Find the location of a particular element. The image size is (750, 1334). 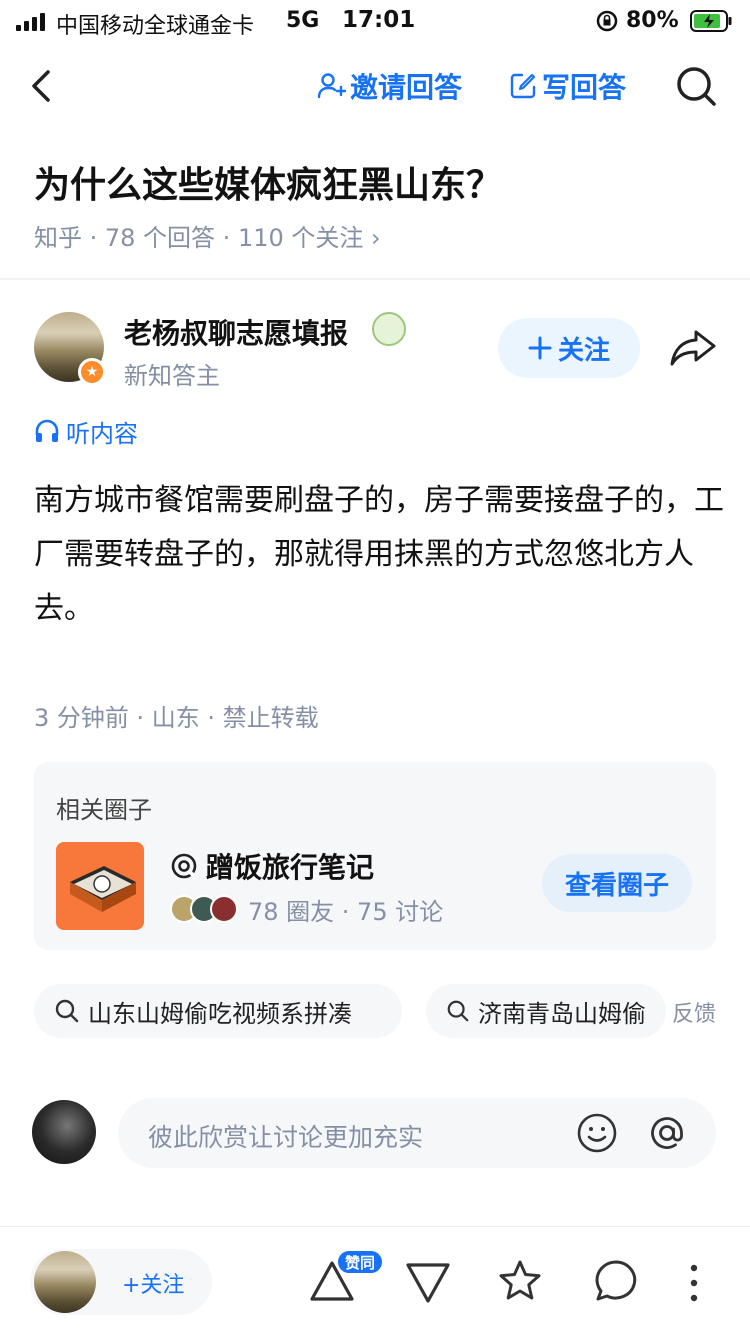

comment-input: 彼此欣赏让讨论更加充实 is located at coordinates (417, 1133).